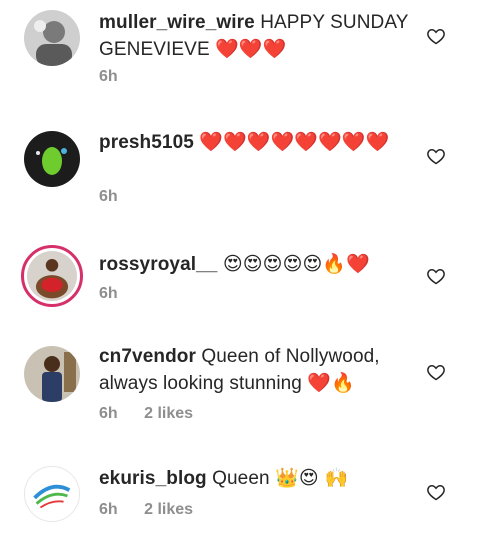  I want to click on comment-text: rossyroyal__ 😍😍😍😍😍🔥❤️, so click(259, 264).